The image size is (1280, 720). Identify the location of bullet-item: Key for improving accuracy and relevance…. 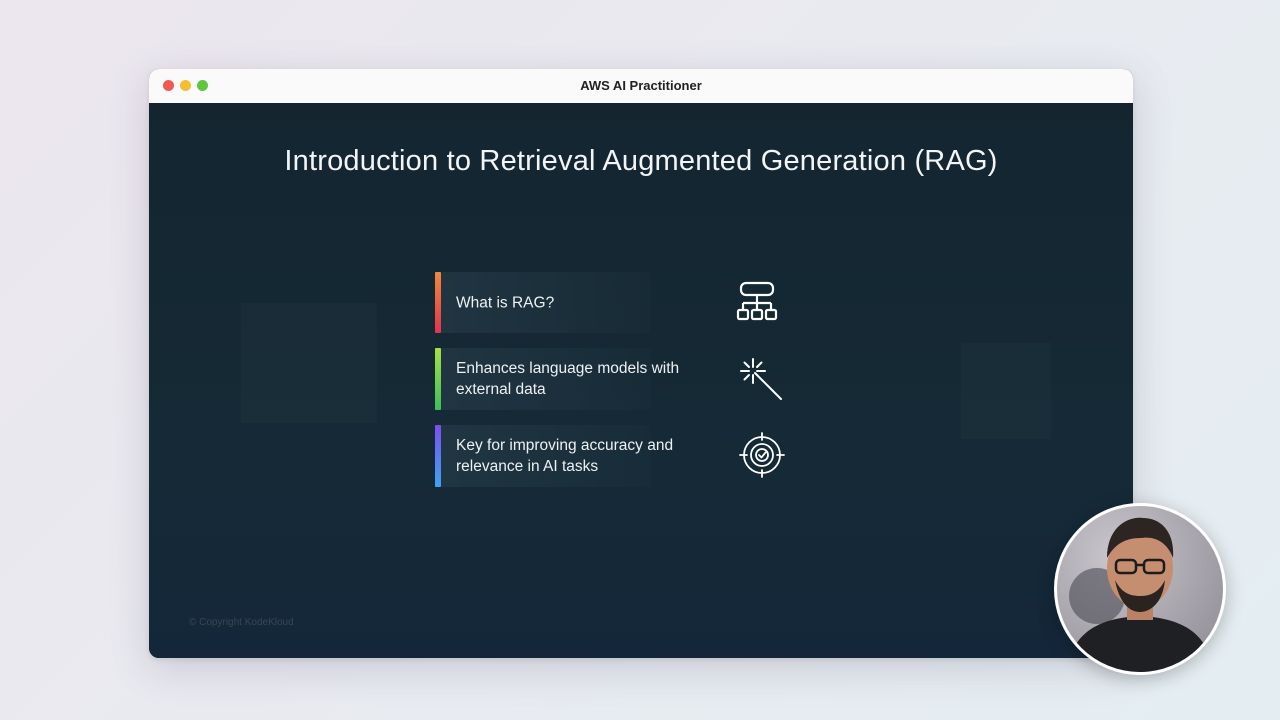
(554, 456).